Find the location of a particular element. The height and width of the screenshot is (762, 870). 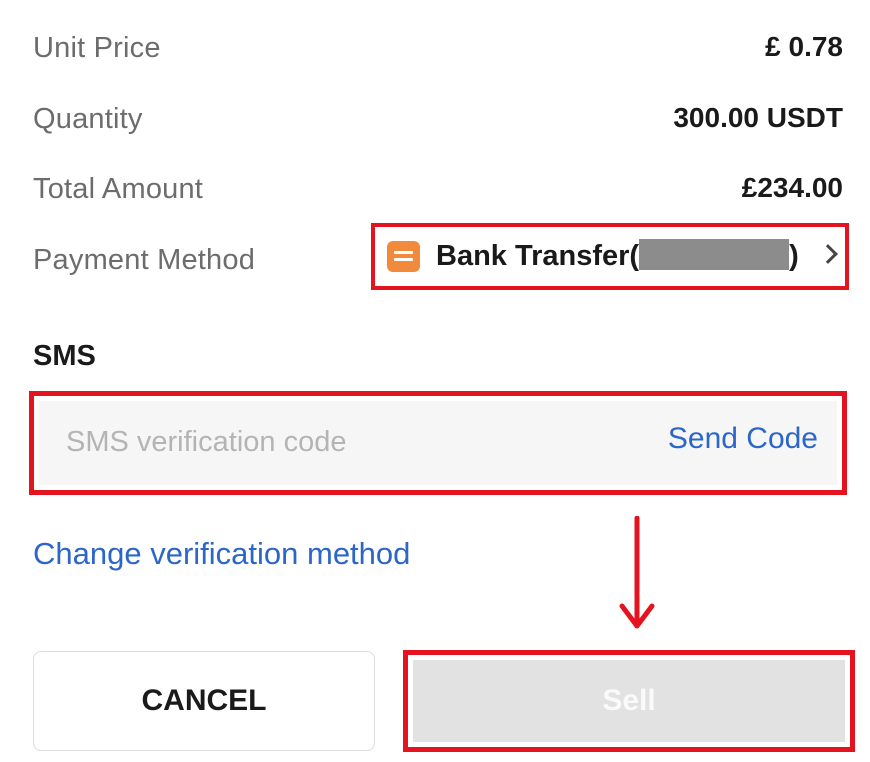

arrow-down-icon is located at coordinates (637, 572).